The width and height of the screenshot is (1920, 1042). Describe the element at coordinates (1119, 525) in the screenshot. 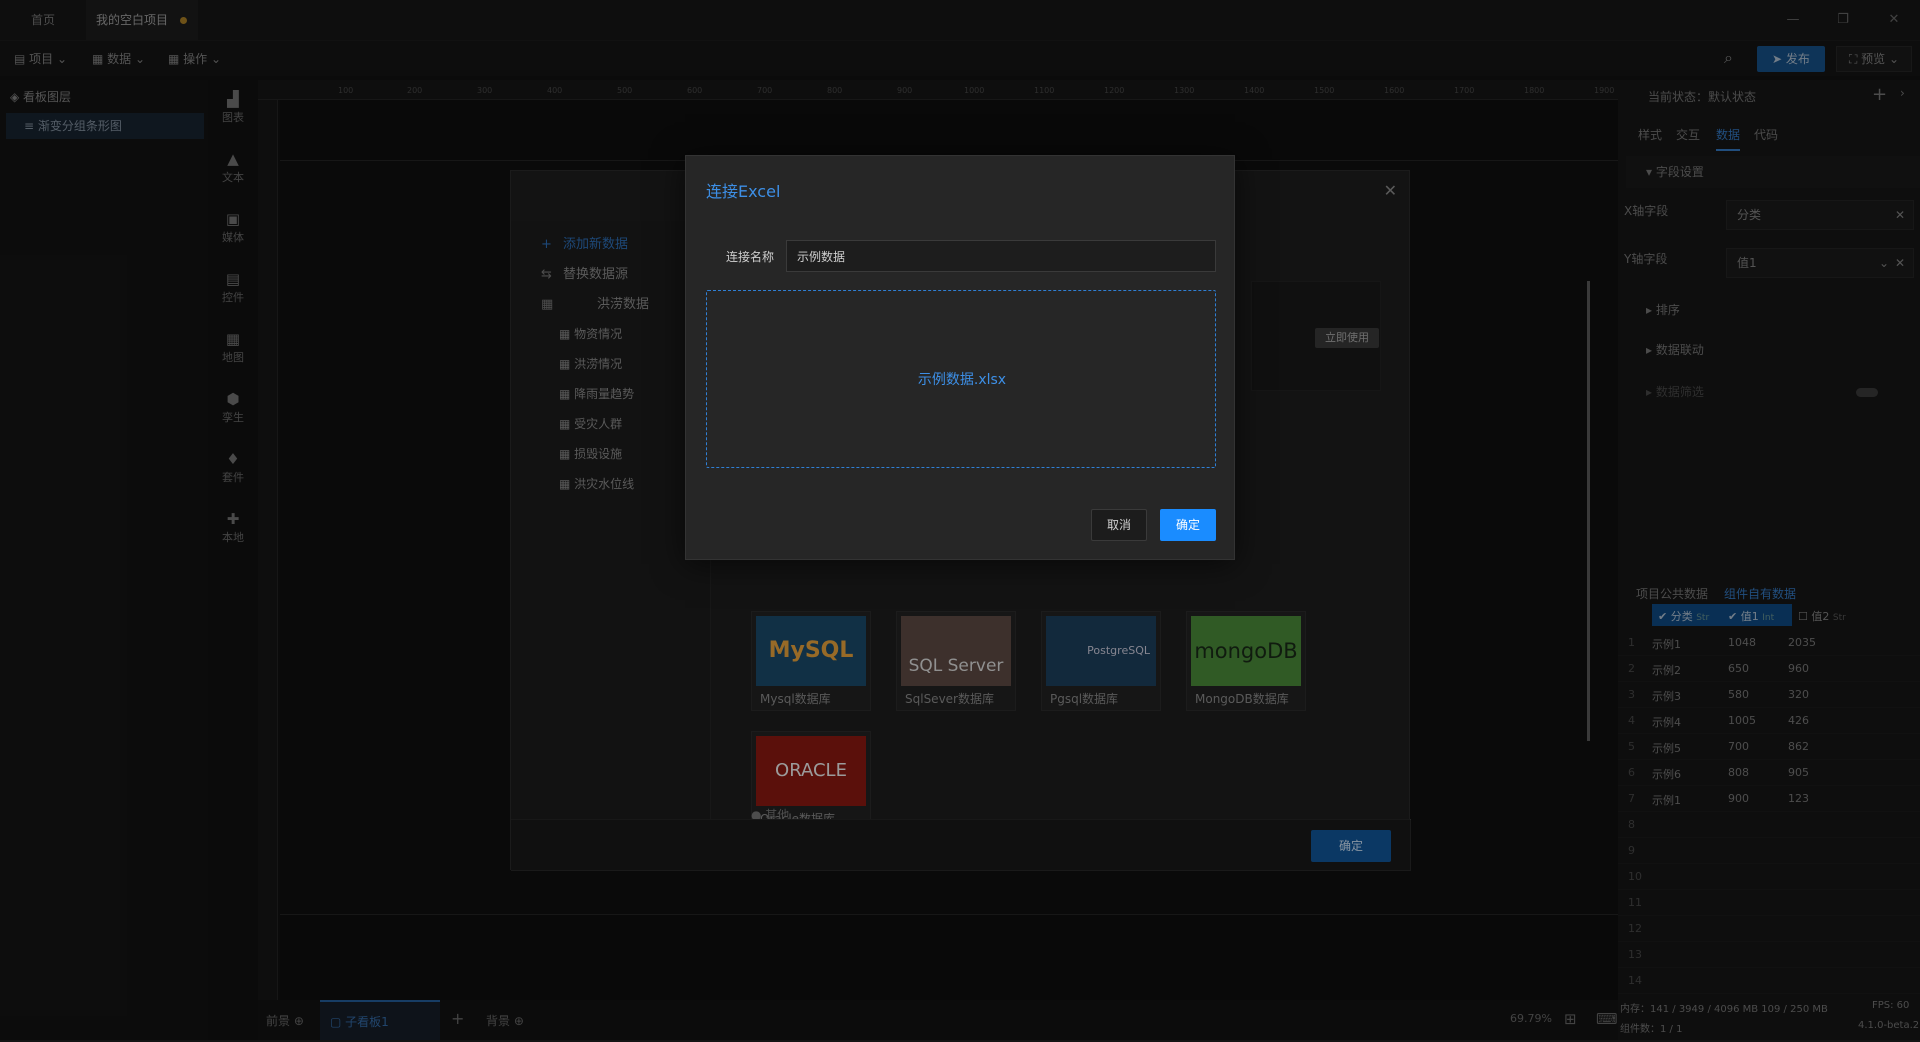

I see `cancel-button: 取消` at that location.